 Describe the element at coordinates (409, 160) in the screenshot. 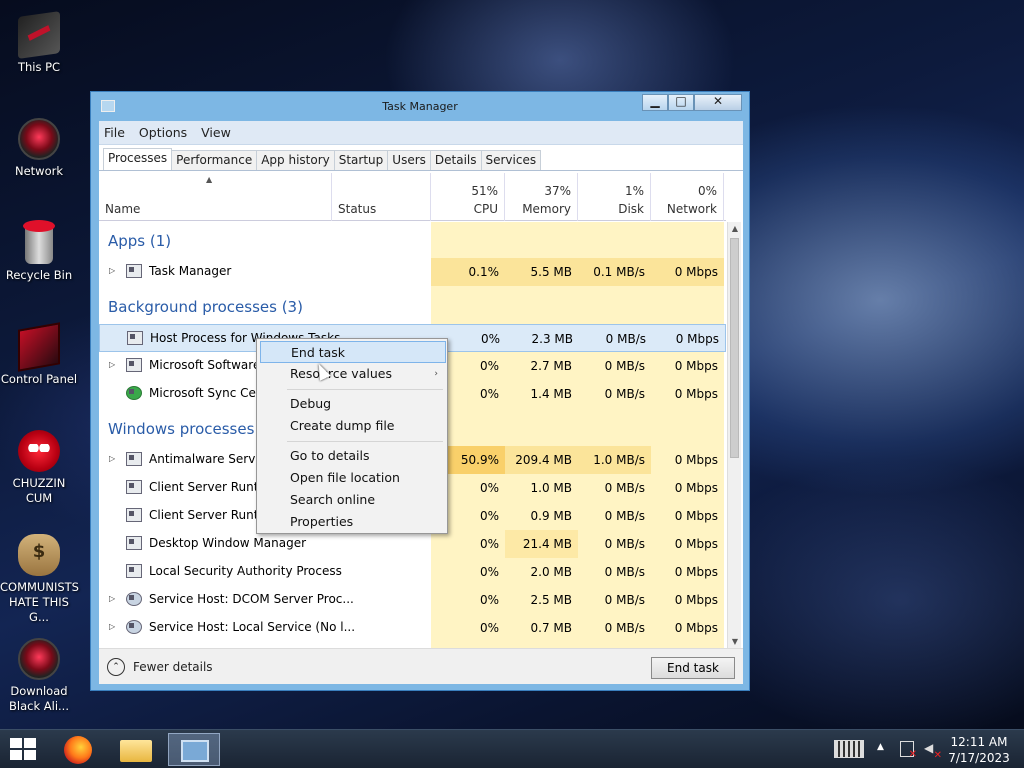

I see `tab-users: Users` at that location.